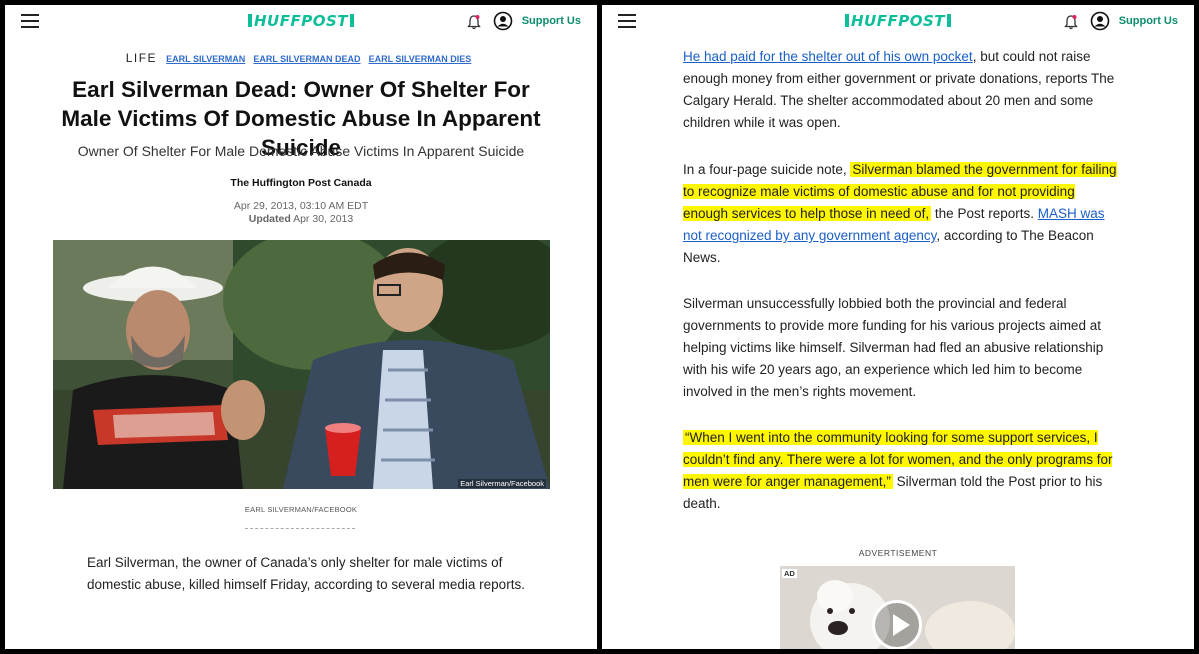 The image size is (1199, 654). I want to click on ad-badge: AD, so click(789, 573).